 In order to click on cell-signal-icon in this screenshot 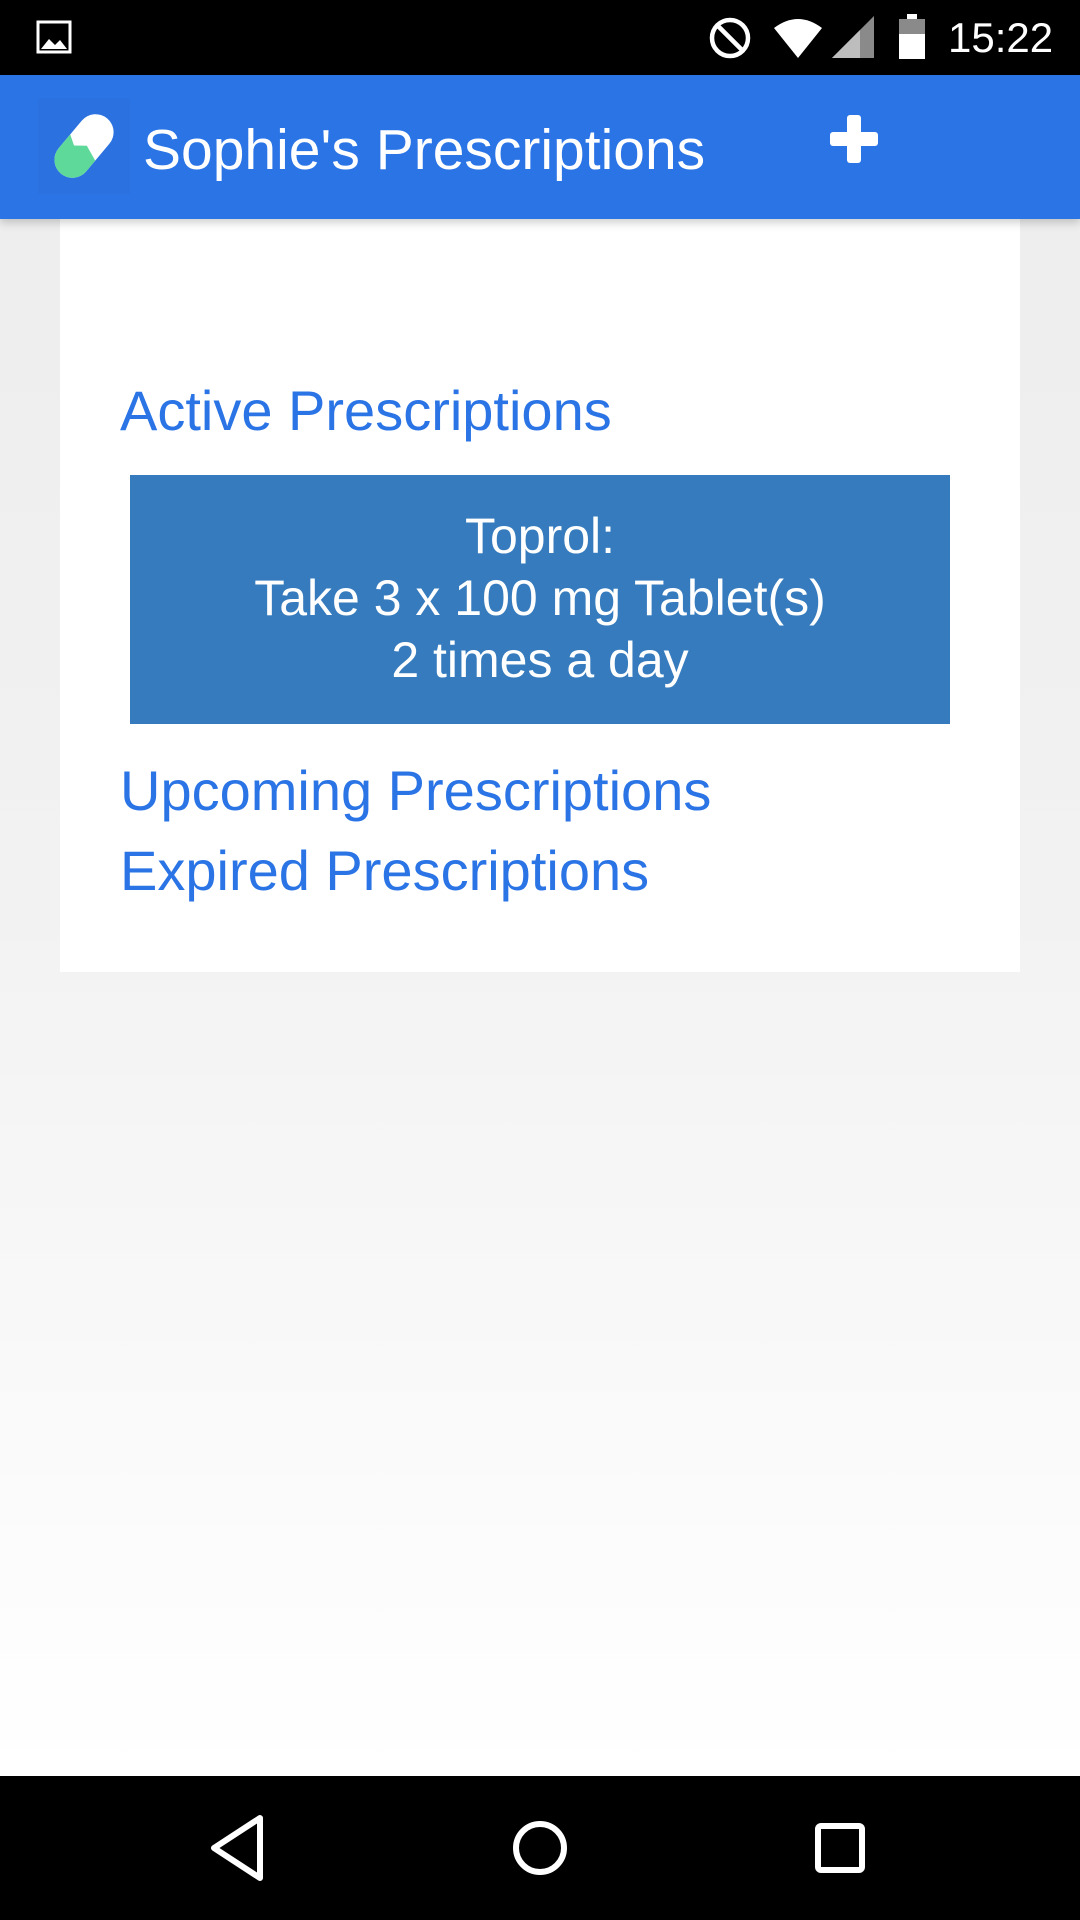, I will do `click(853, 37)`.